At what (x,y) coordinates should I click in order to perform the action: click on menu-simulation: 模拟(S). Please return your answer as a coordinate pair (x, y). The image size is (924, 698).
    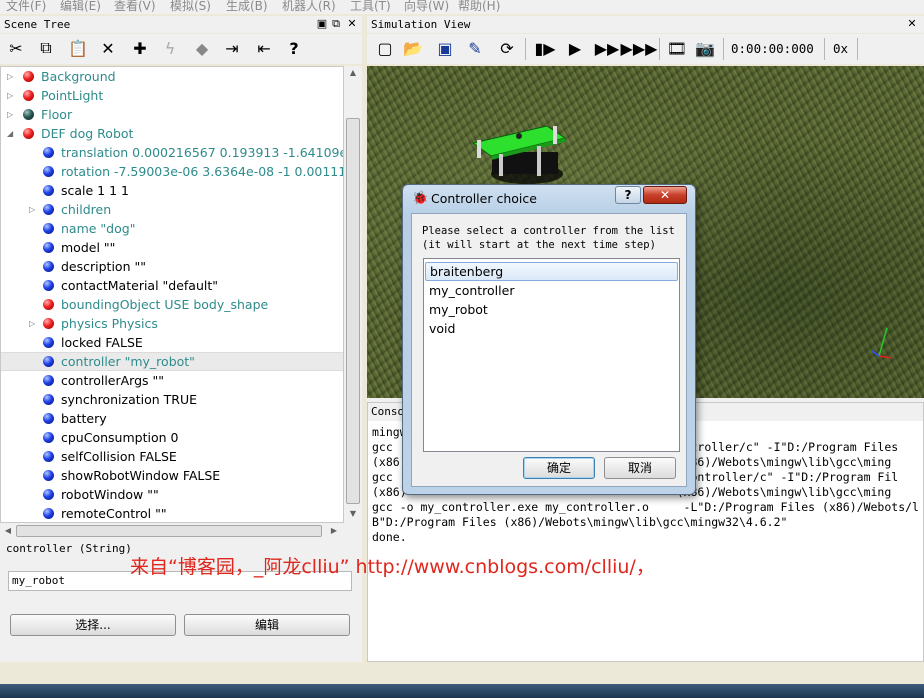
    Looking at the image, I should click on (190, 7).